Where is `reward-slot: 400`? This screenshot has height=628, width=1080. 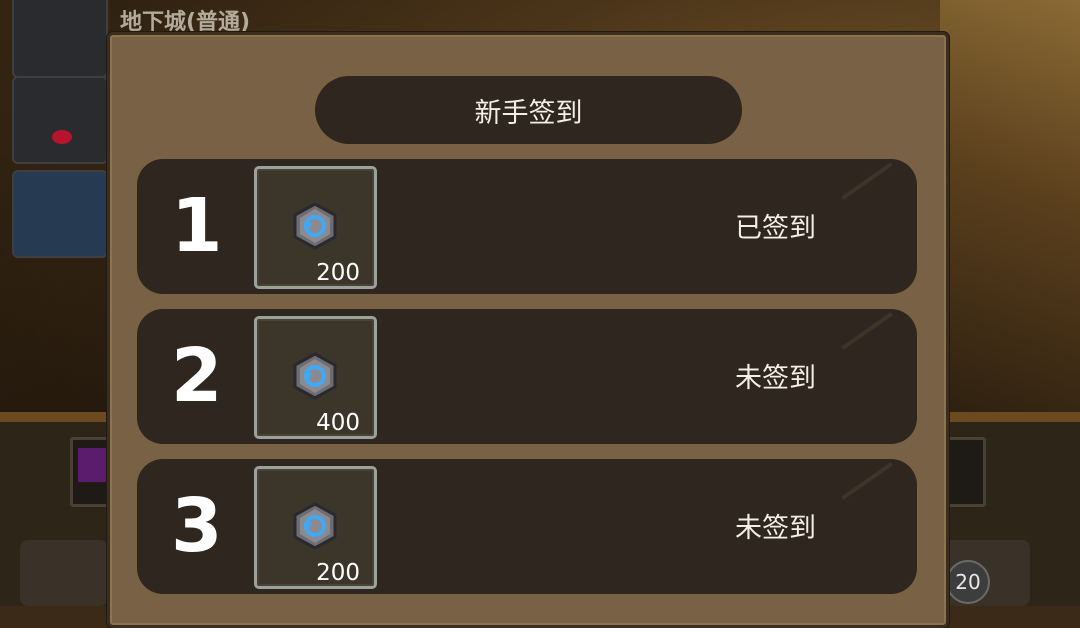 reward-slot: 400 is located at coordinates (315, 377).